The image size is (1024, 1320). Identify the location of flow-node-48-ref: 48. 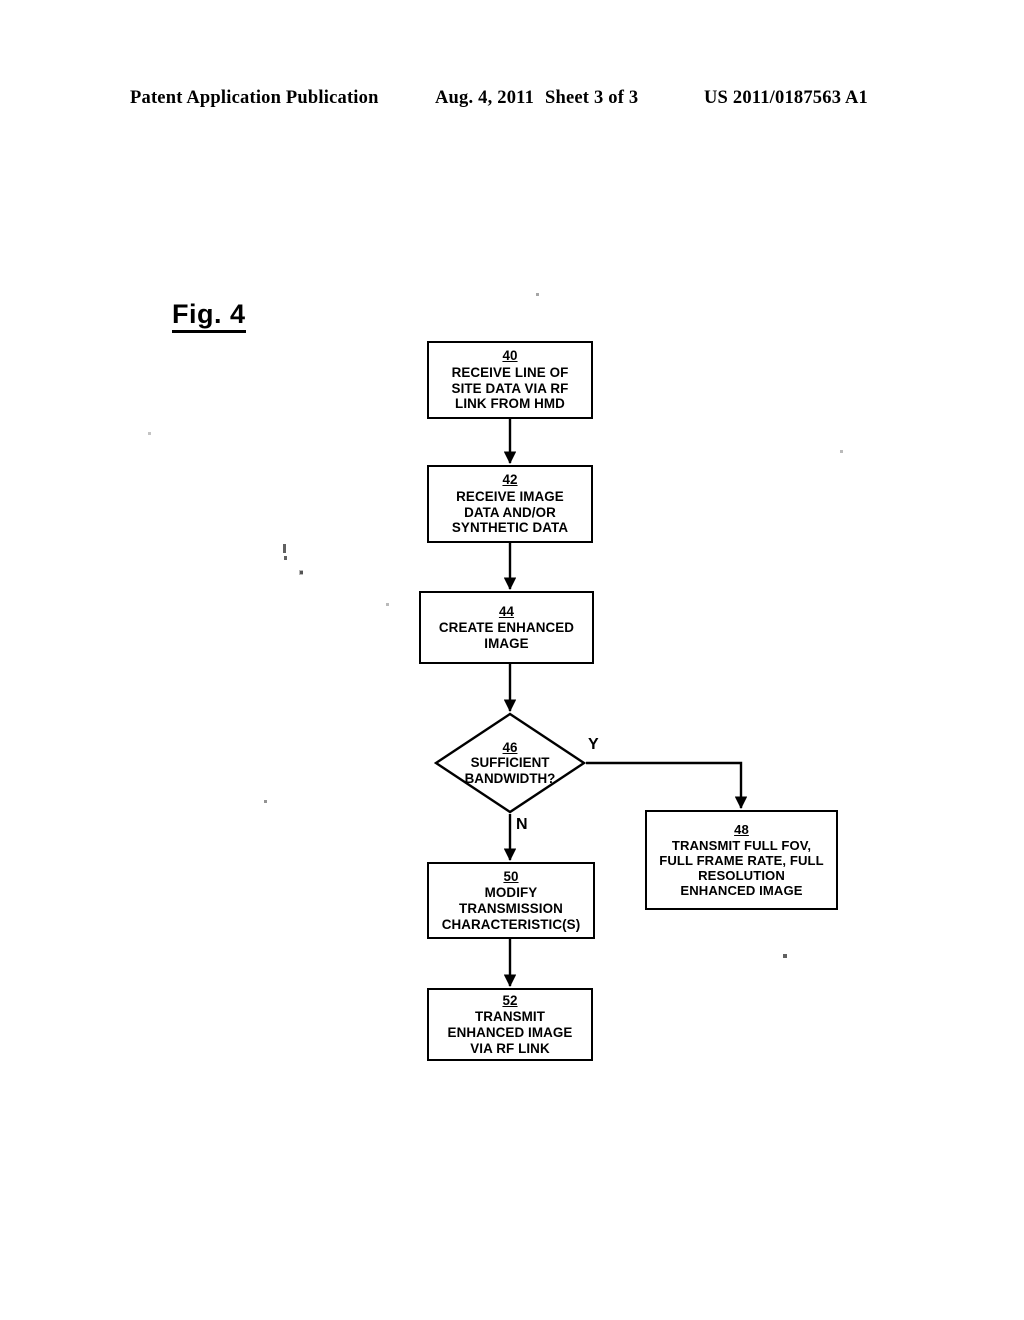
(741, 829).